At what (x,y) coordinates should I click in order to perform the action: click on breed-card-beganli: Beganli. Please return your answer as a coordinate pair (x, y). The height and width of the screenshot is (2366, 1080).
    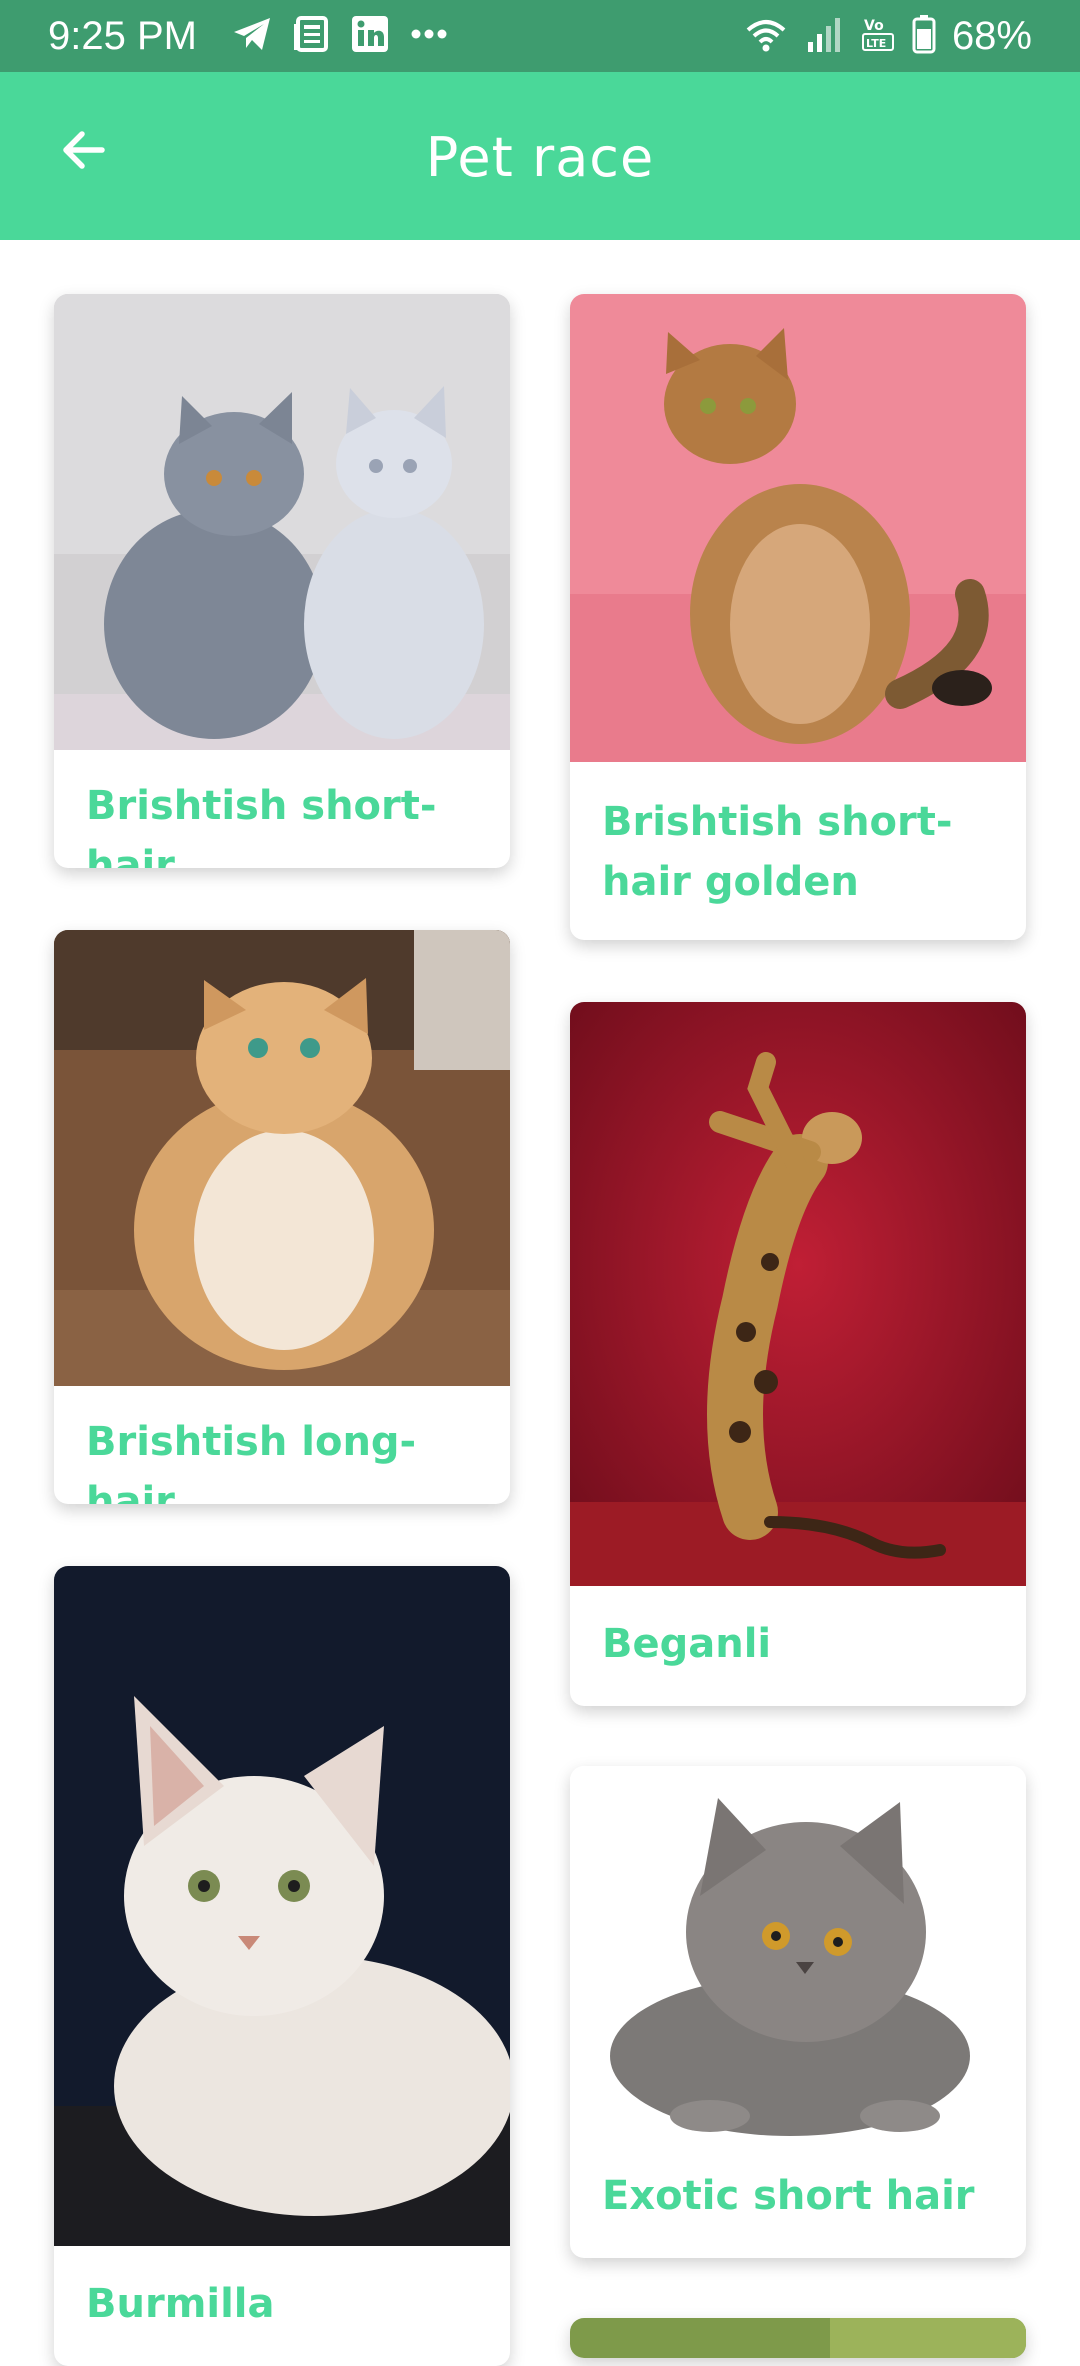
    Looking at the image, I should click on (798, 1354).